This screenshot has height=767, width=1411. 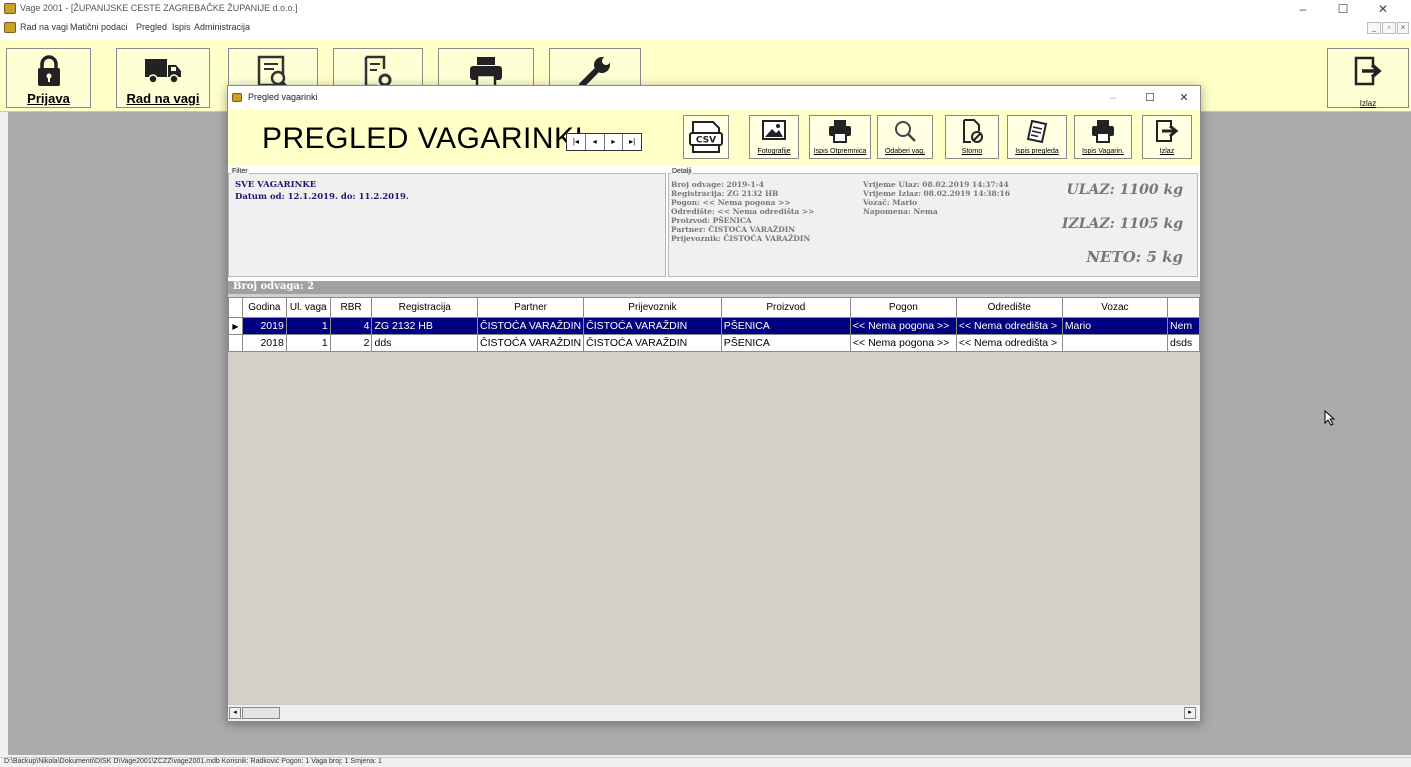 I want to click on ispis-vagarin-label: Ispis Vagarin., so click(x=1103, y=151).